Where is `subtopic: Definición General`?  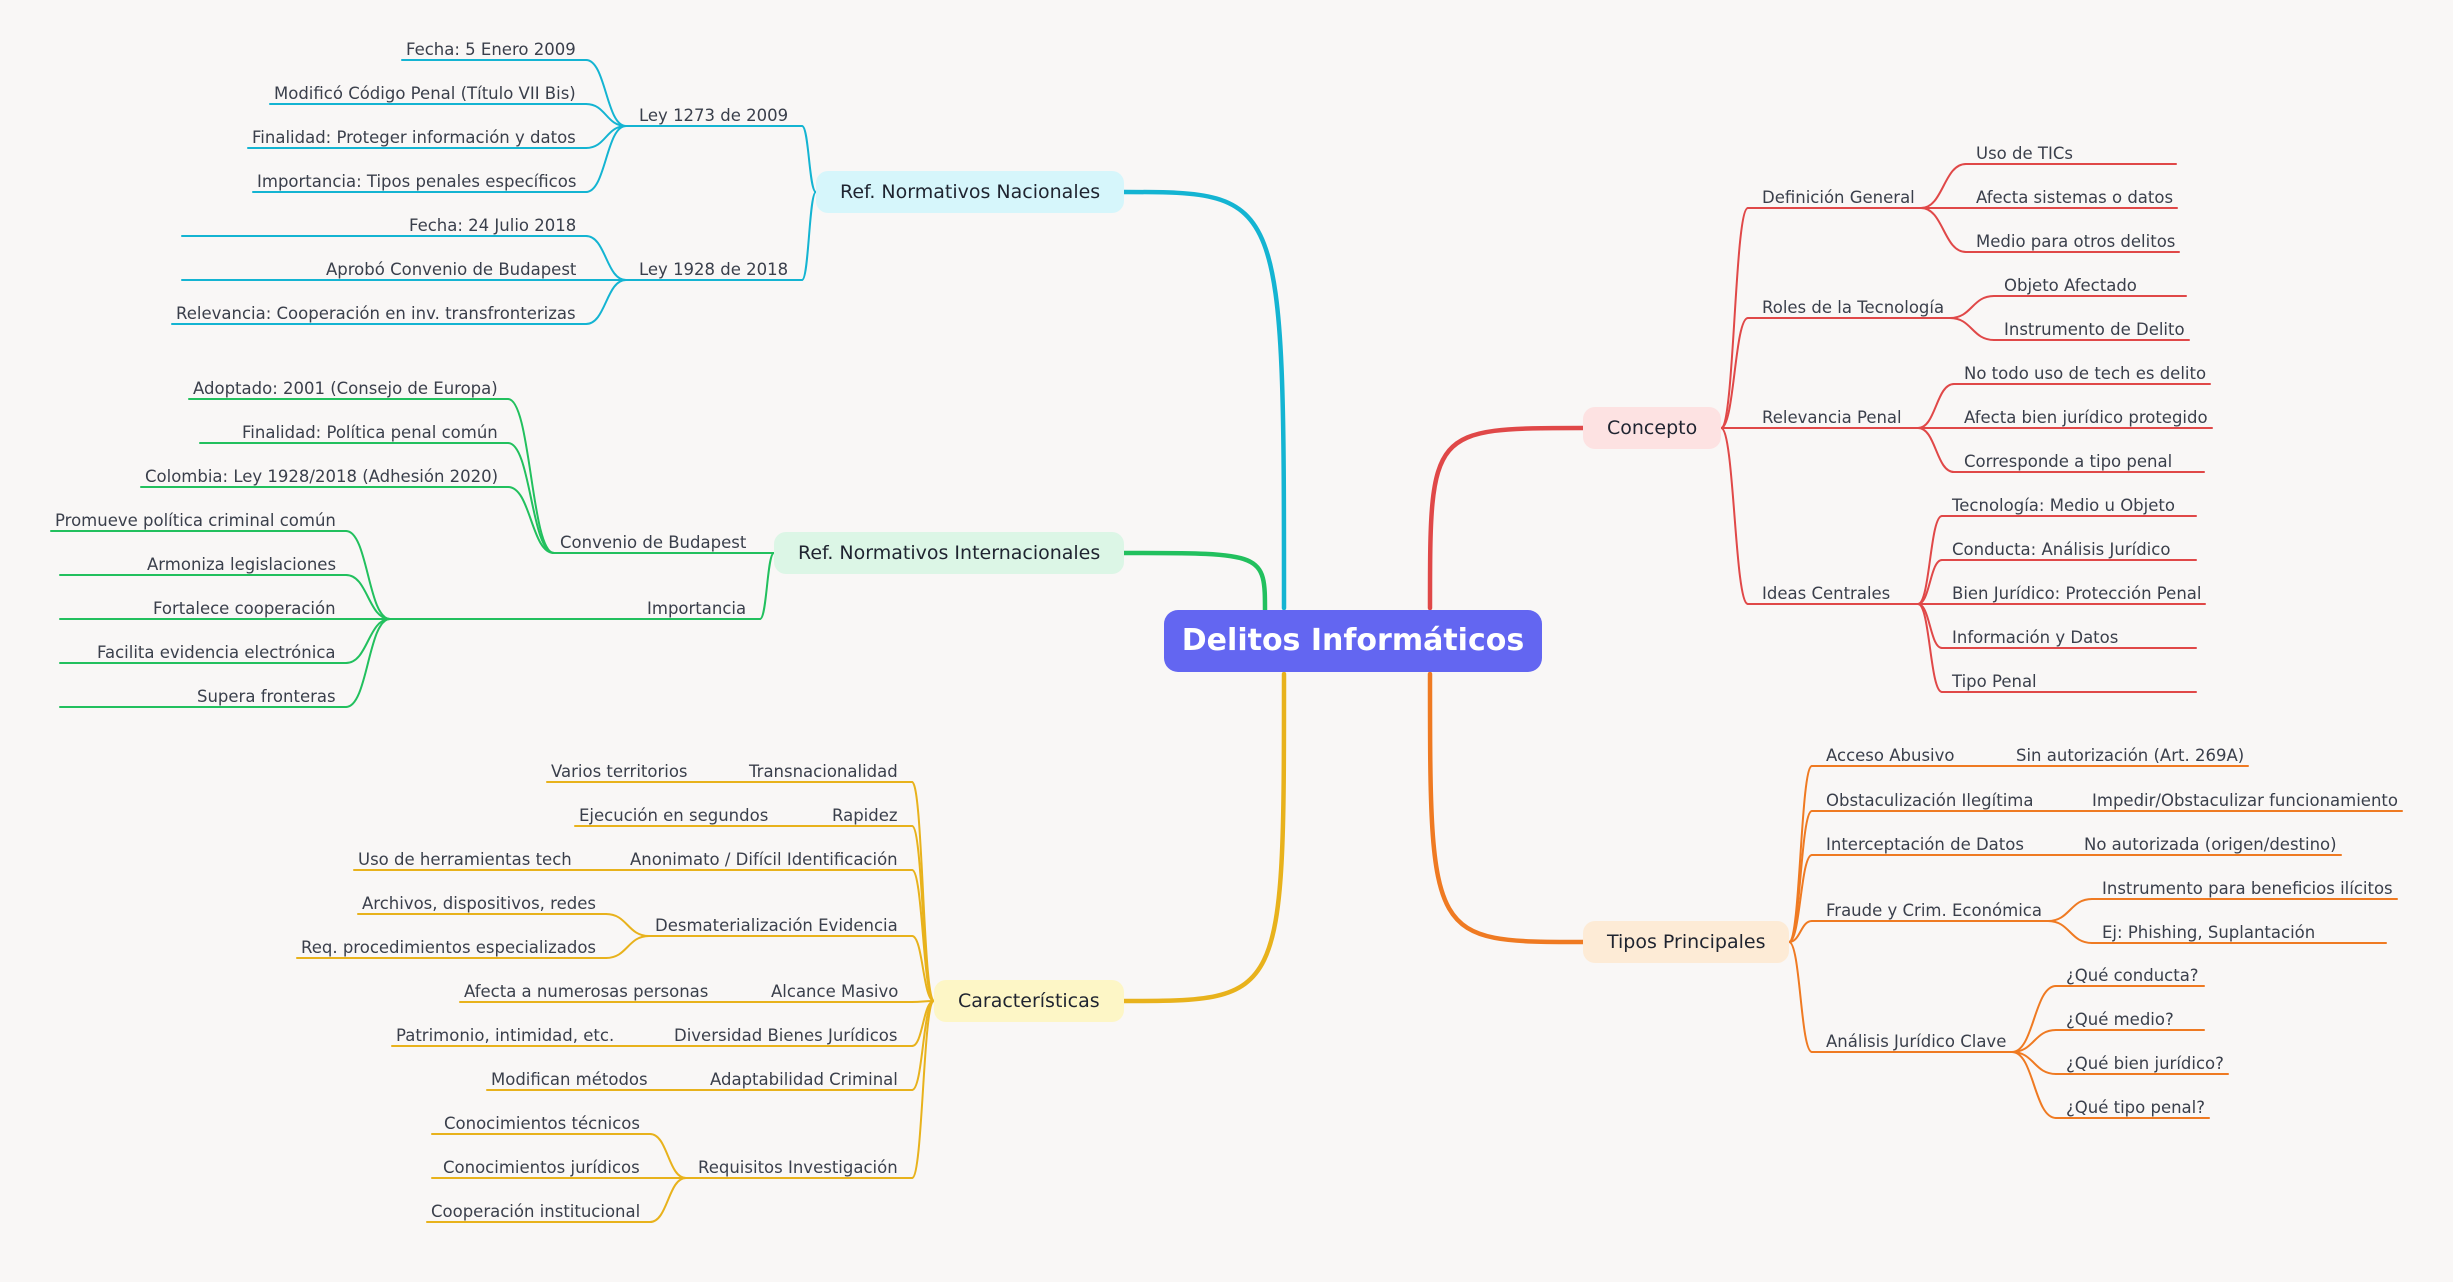
subtopic: Definición General is located at coordinates (1838, 198).